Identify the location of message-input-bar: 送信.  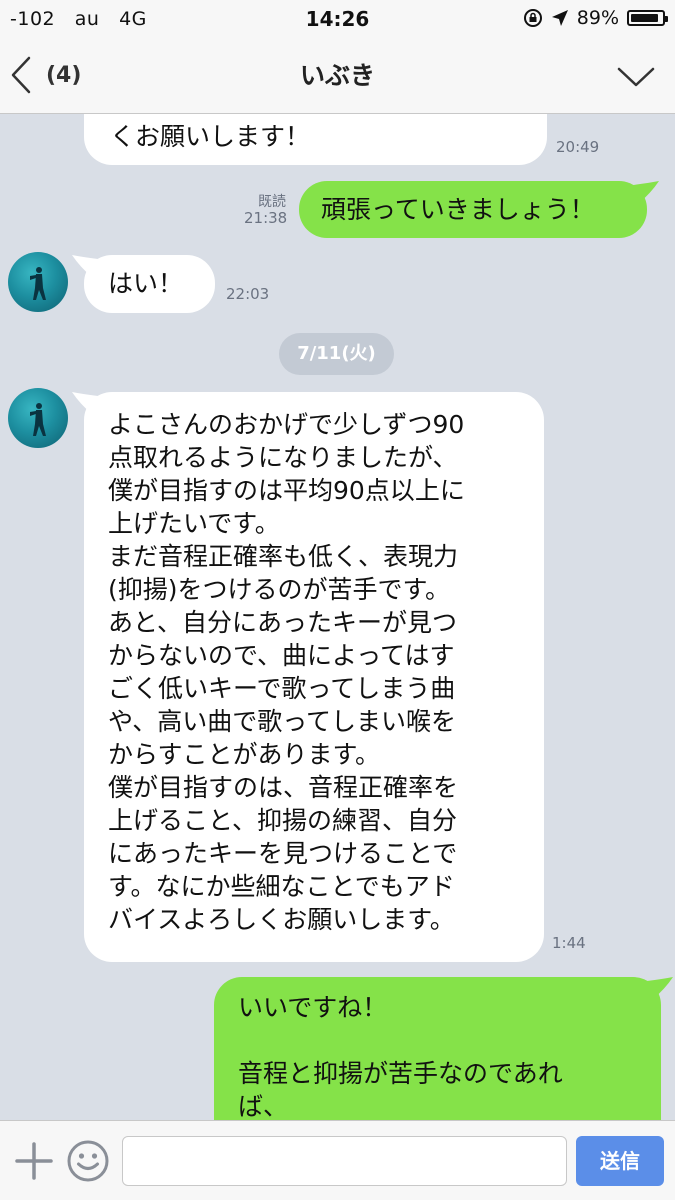
(337, 1160).